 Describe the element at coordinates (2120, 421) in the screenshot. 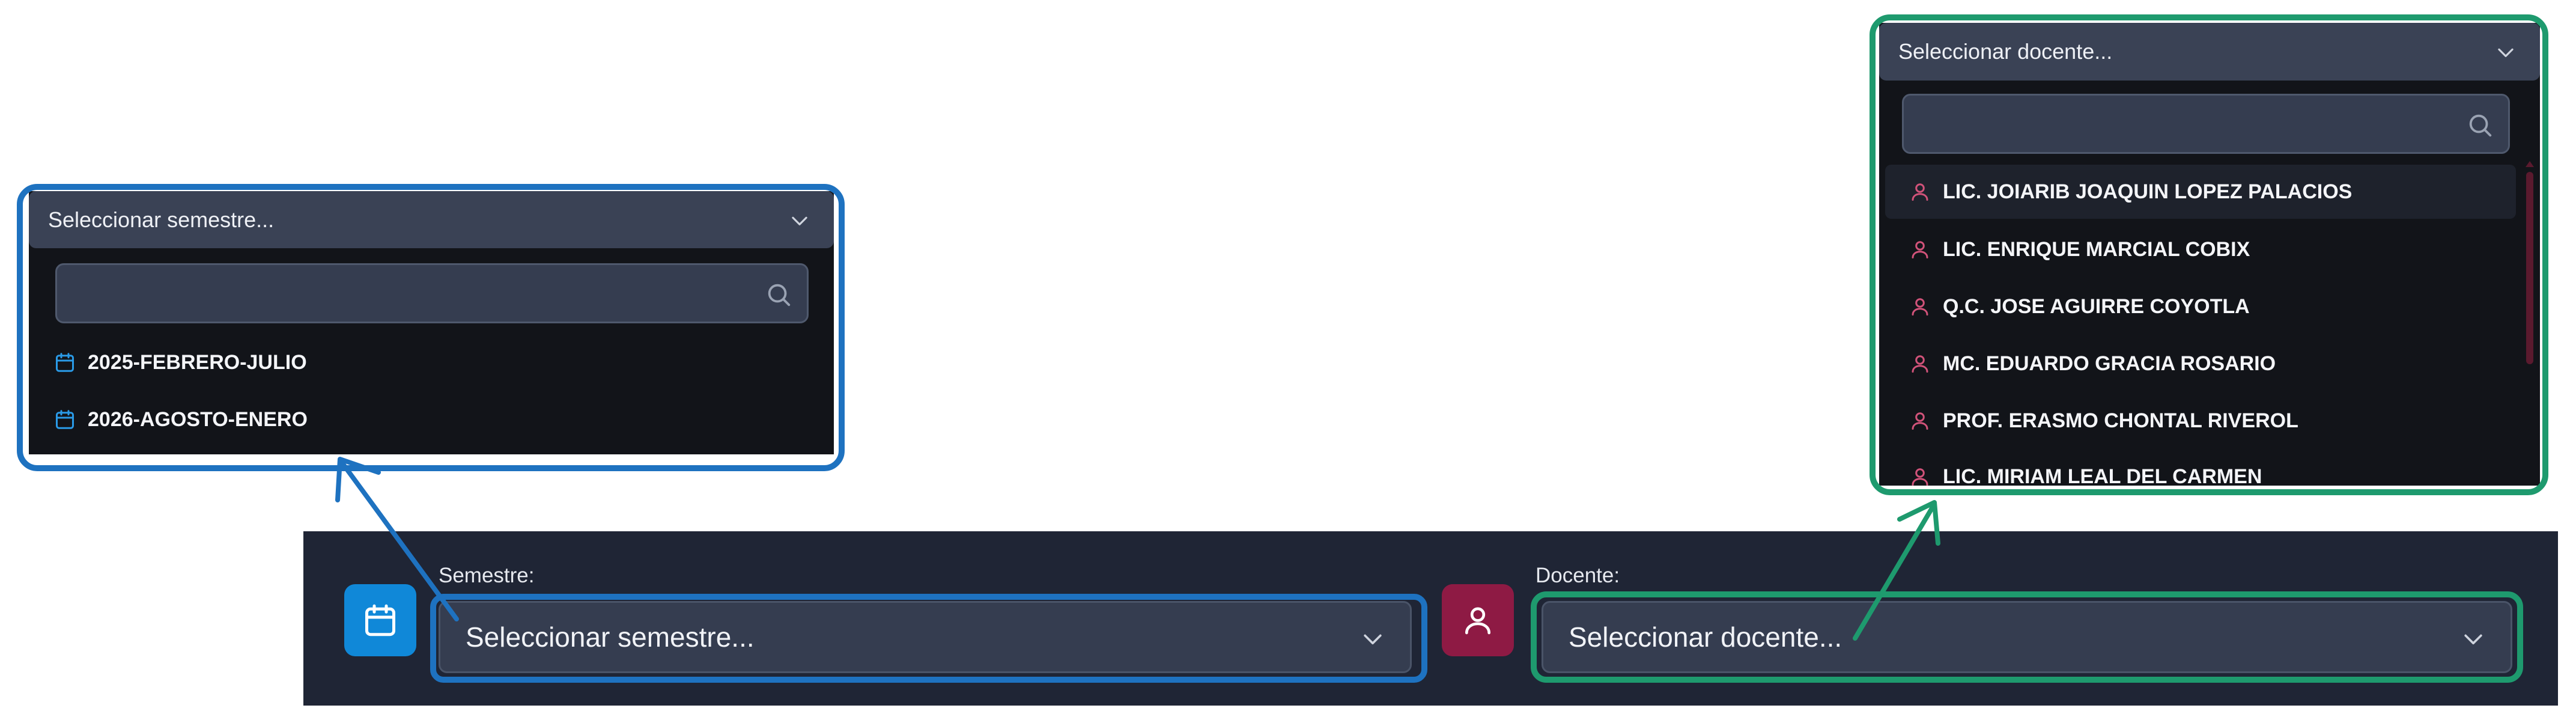

I see `docente-option-label: PROF. ERASMO CHONTAL RIVEROL` at that location.